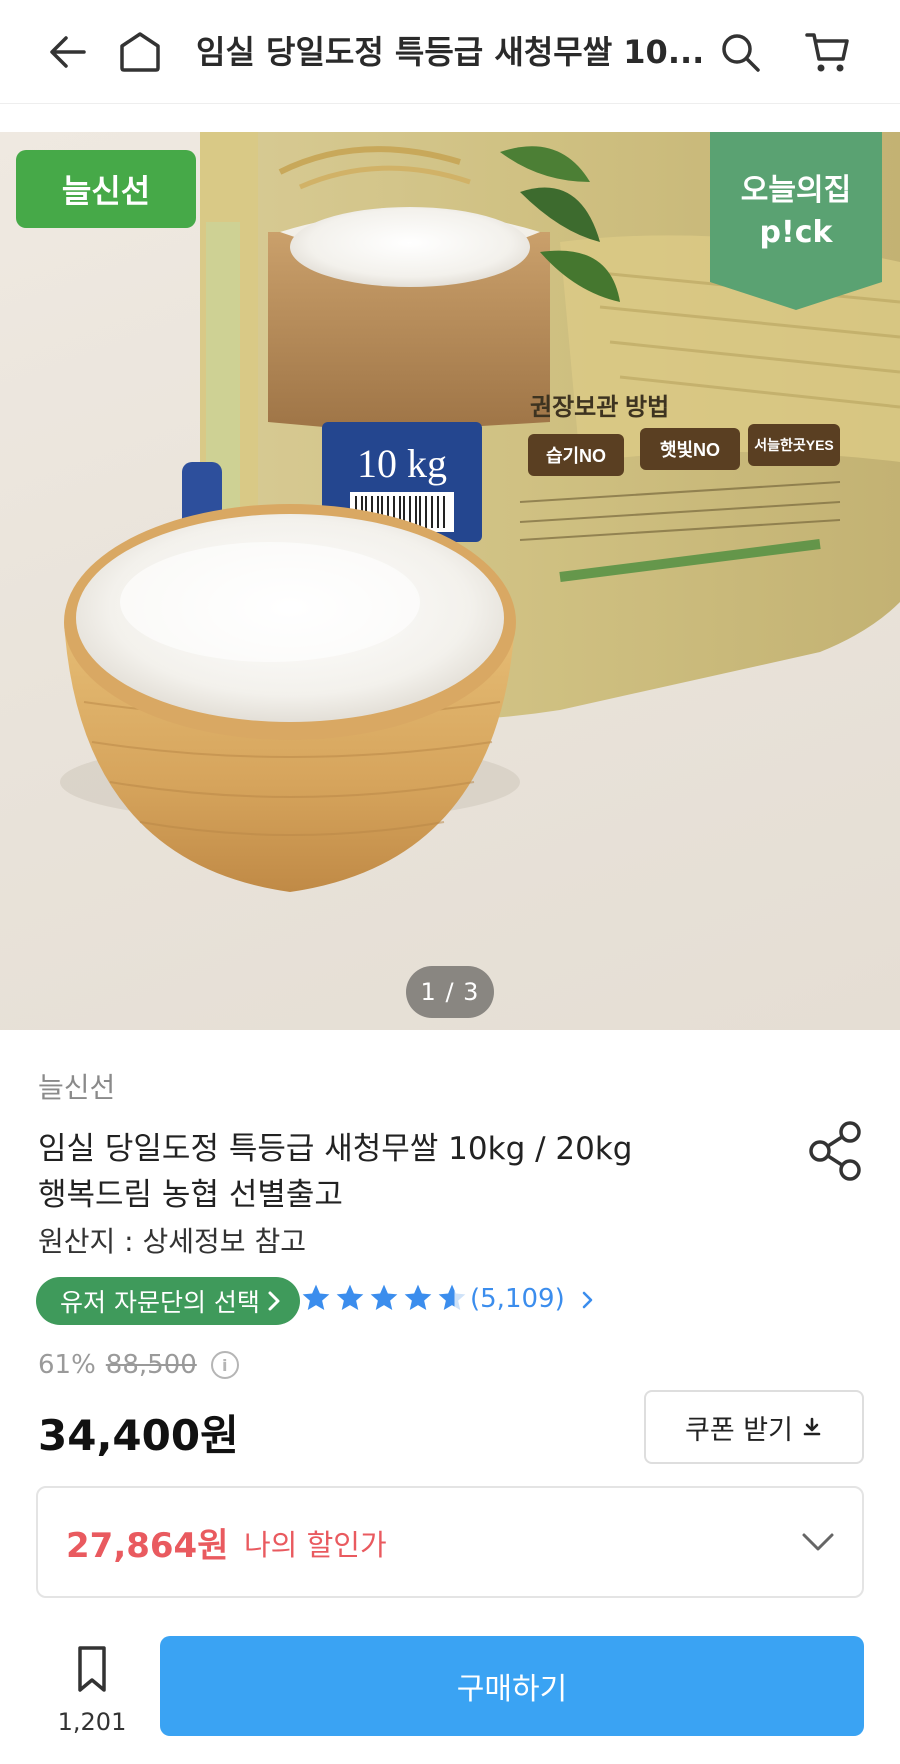 This screenshot has width=900, height=1764. Describe the element at coordinates (151, 1365) in the screenshot. I see `original-price: 88,500` at that location.